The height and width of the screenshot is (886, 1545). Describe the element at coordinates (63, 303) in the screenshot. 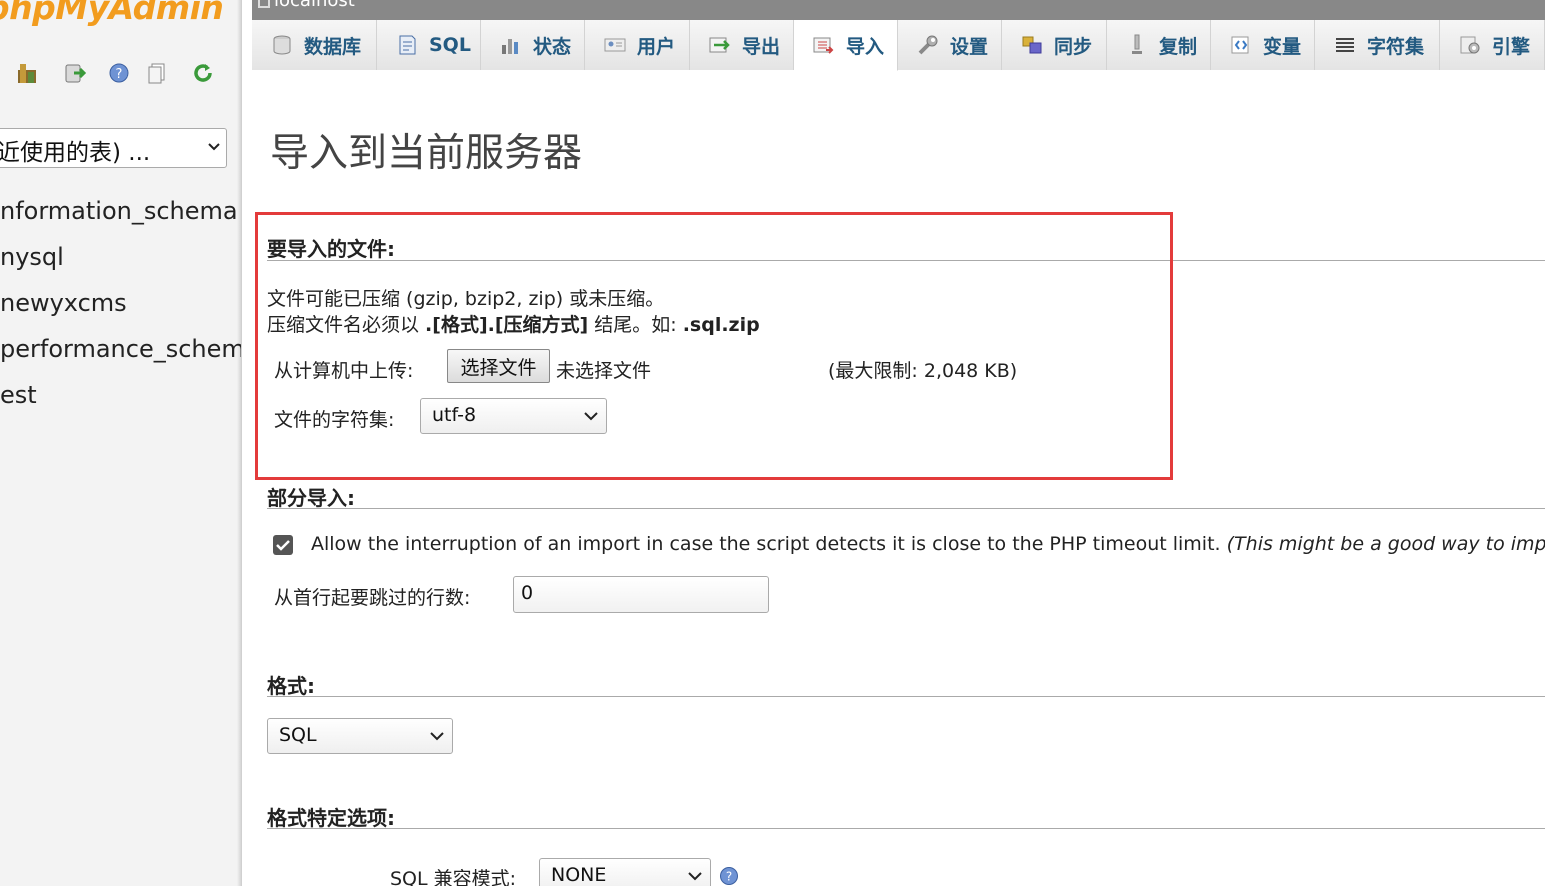

I see `database-name: newyxcms` at that location.